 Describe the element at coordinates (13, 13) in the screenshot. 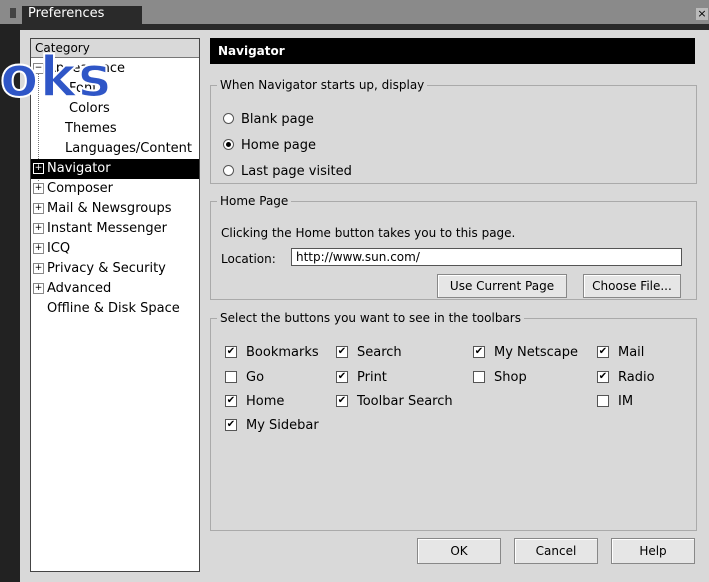

I see `window-menu-icon` at that location.